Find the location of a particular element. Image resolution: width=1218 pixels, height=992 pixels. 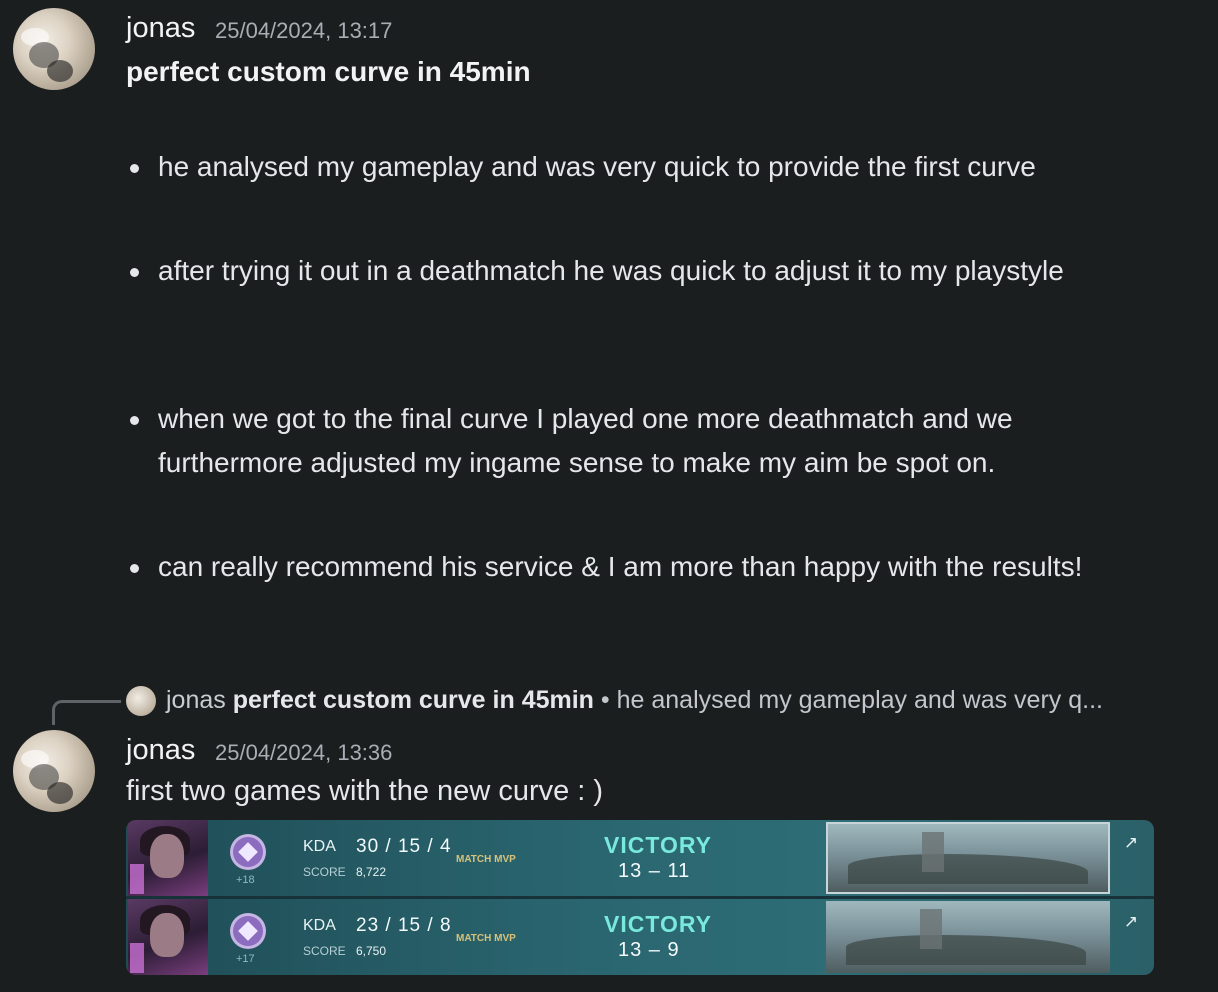

message-title: perfect custom curve in 45min is located at coordinates (328, 71).